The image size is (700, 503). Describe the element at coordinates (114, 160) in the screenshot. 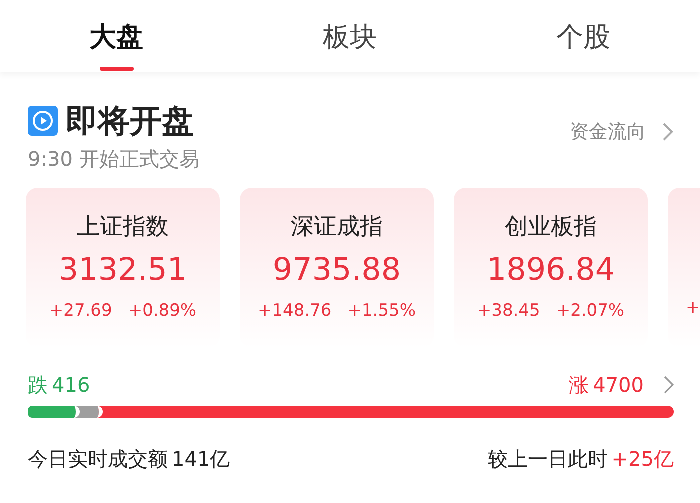

I see `section-subtitle: 9:30 开始正式交易` at that location.